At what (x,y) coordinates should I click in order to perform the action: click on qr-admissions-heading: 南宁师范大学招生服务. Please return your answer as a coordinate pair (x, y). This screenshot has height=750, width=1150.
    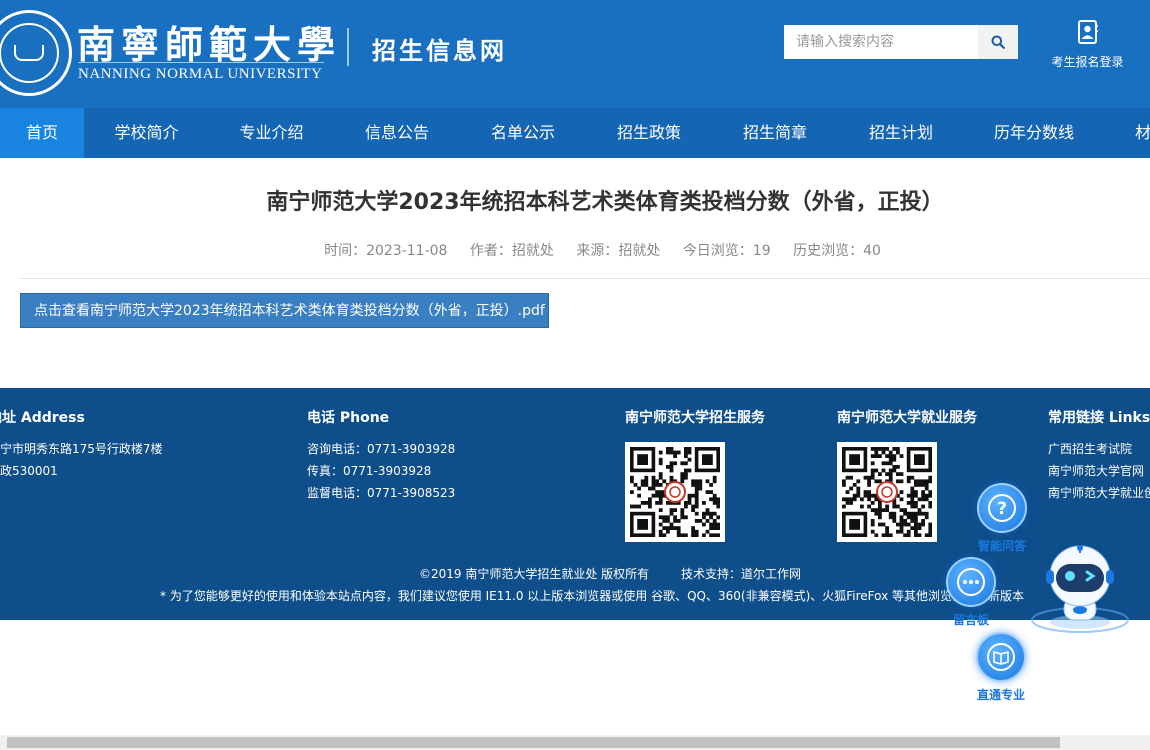
    Looking at the image, I should click on (695, 418).